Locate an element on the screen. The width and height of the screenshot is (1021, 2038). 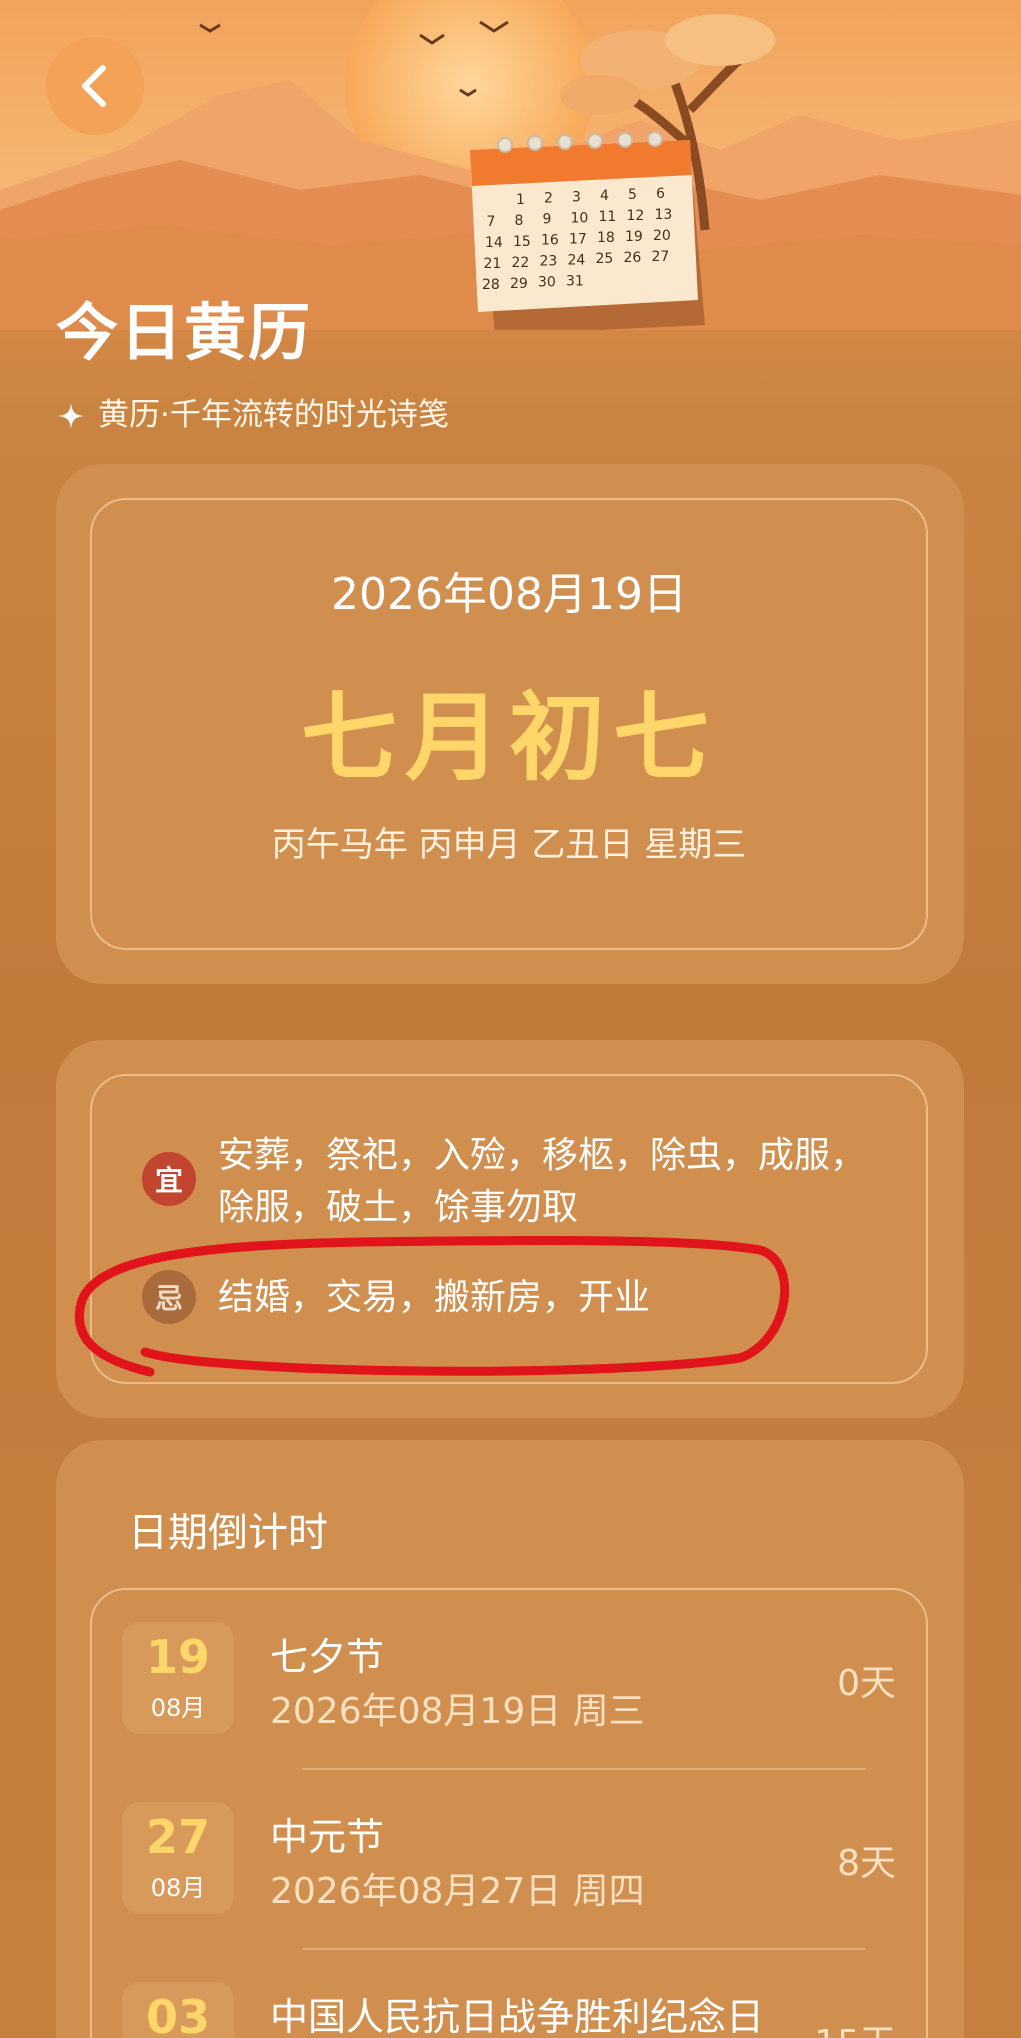
countdown-item: 03 中国人民抗日战争胜利纪念日 15天 is located at coordinates (509, 1994).